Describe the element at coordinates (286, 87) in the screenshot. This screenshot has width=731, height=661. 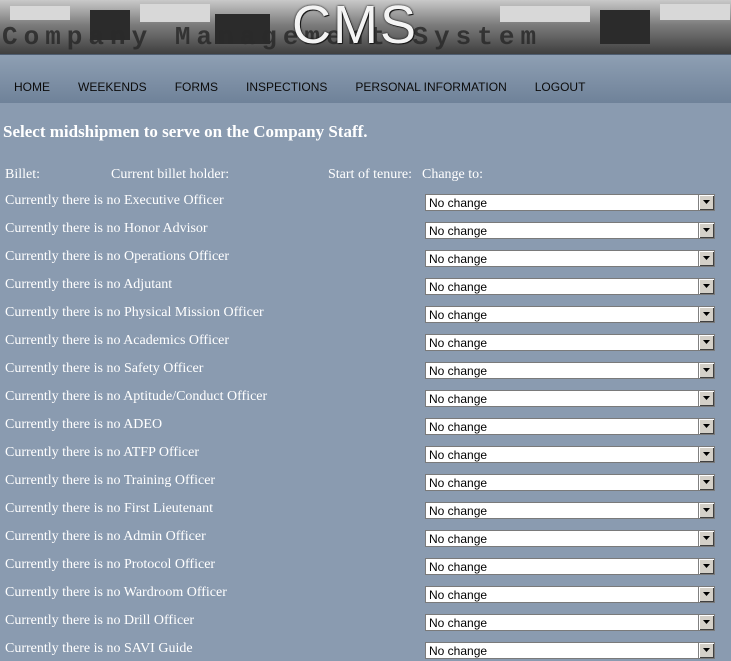
I see `nav-inspections: INSPECTIONS` at that location.